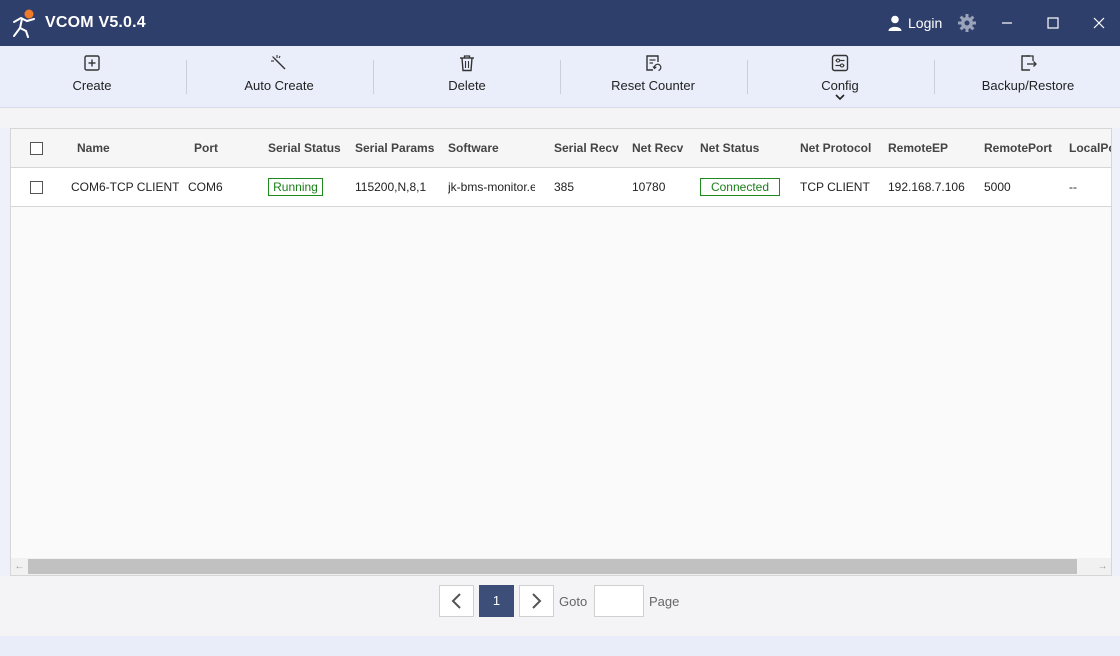 Image resolution: width=1120 pixels, height=656 pixels. Describe the element at coordinates (560, 646) in the screenshot. I see `status-bar` at that location.